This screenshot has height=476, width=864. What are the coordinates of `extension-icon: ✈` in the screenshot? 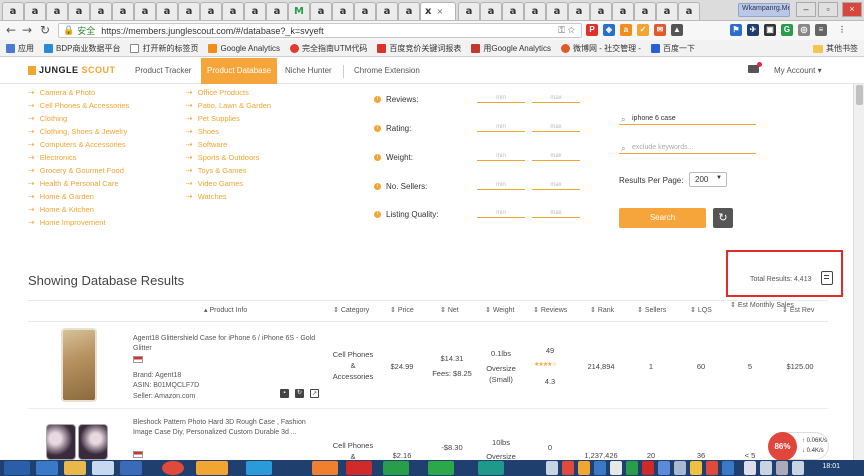 It's located at (753, 30).